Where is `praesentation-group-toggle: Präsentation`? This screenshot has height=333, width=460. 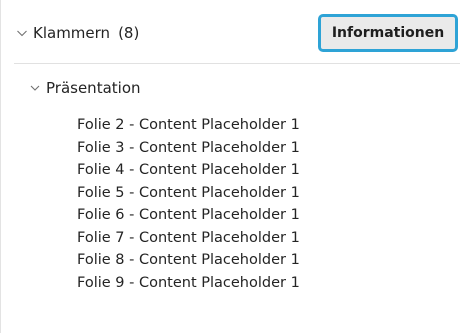 praesentation-group-toggle: Präsentation is located at coordinates (84, 88).